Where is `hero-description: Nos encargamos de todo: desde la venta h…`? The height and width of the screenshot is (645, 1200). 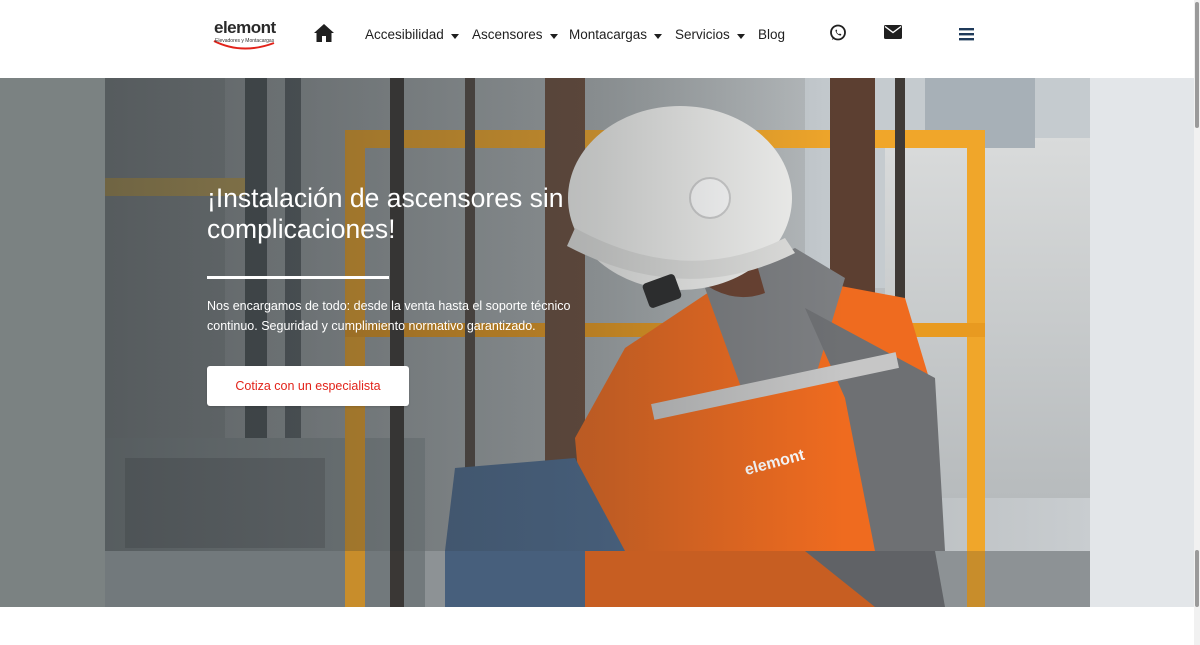 hero-description: Nos encargamos de todo: desde la venta h… is located at coordinates (389, 316).